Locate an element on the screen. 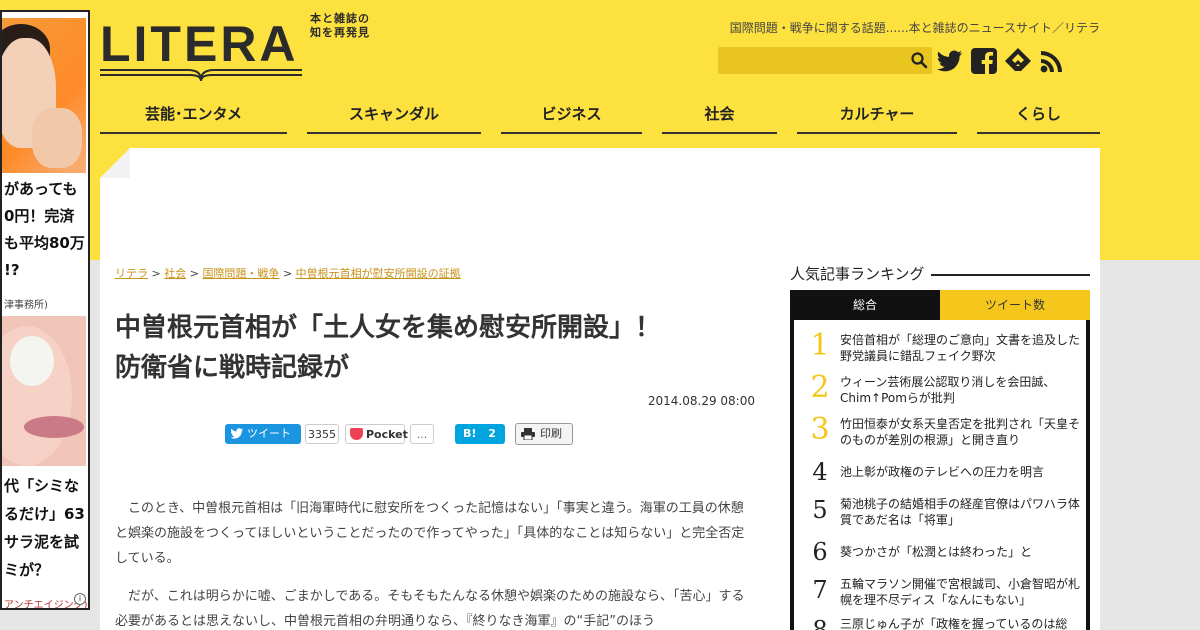 The height and width of the screenshot is (630, 1200). article-title: 中曽根元首相が「土人女を集め慰安所開設」！ 防衛省に戦時記録が is located at coordinates (435, 348).